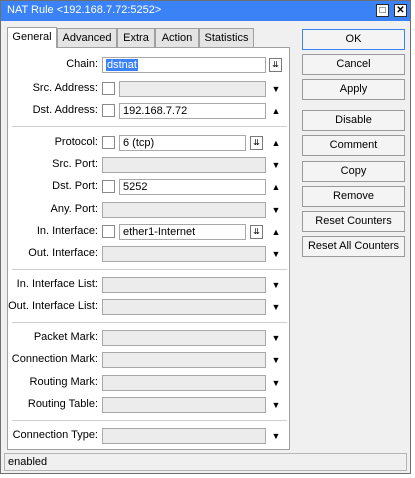  I want to click on dst-port-collapse-icon: ▲, so click(276, 187).